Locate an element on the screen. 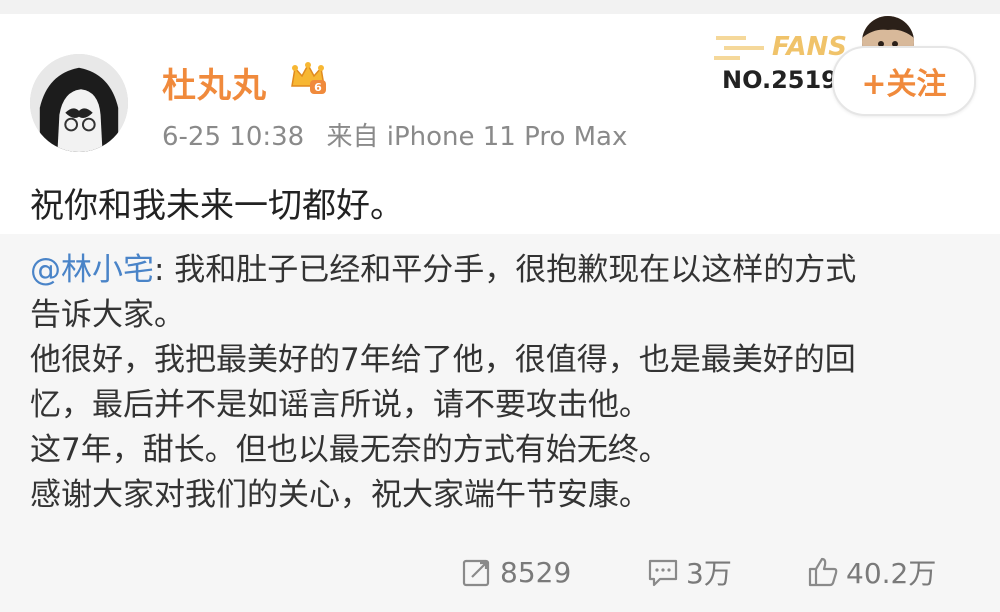 This screenshot has width=1000, height=612. fans-title: FANS is located at coordinates (810, 47).